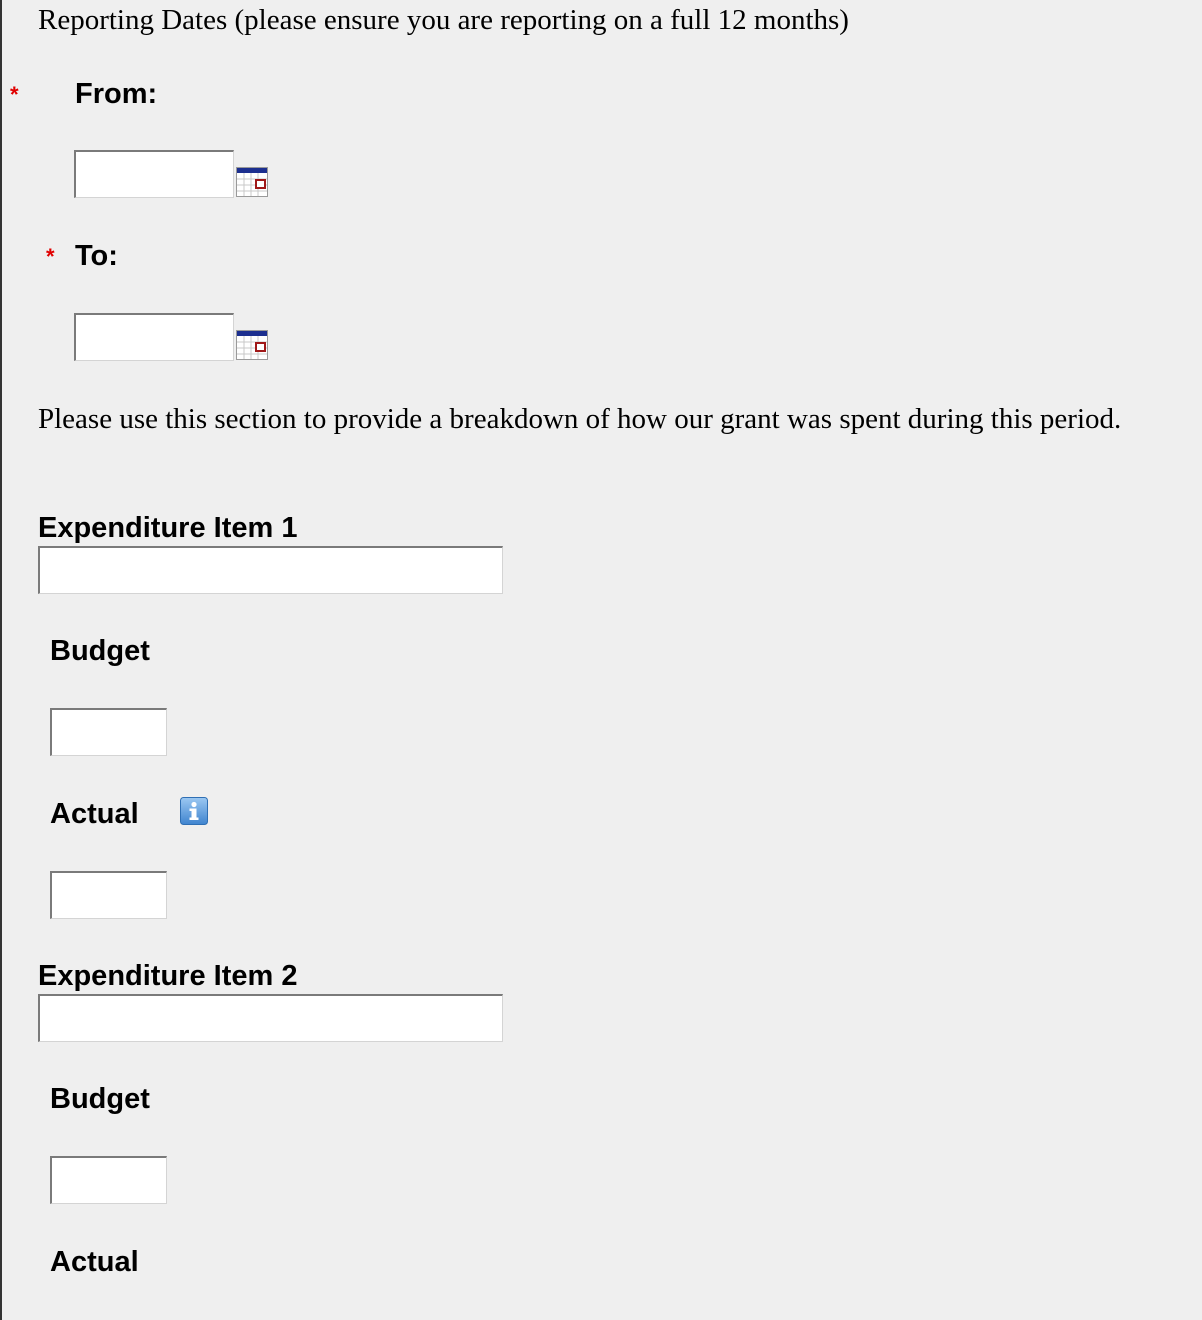 The image size is (1202, 1320). What do you see at coordinates (168, 528) in the screenshot?
I see `expenditure-item-1-title: Expenditure Item 1` at bounding box center [168, 528].